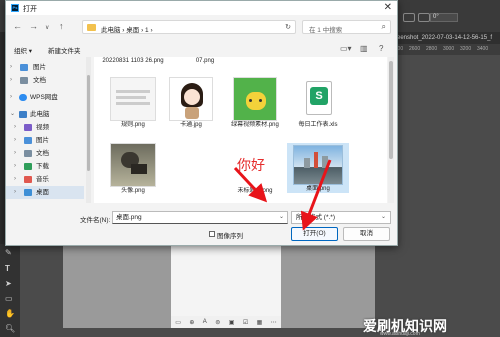  I want to click on image-sequence-checkbox, so click(212, 234).